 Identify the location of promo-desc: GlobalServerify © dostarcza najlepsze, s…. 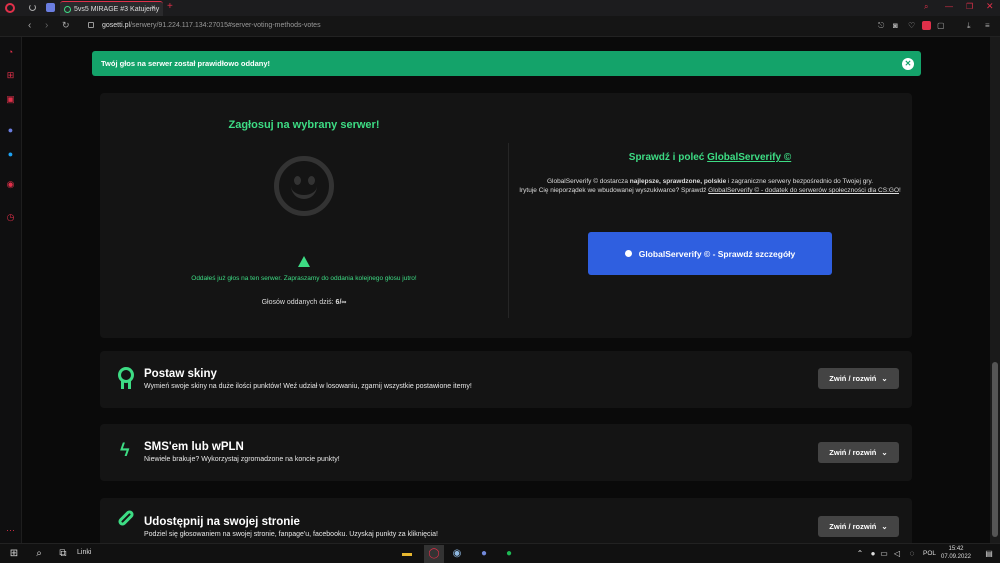
(710, 186).